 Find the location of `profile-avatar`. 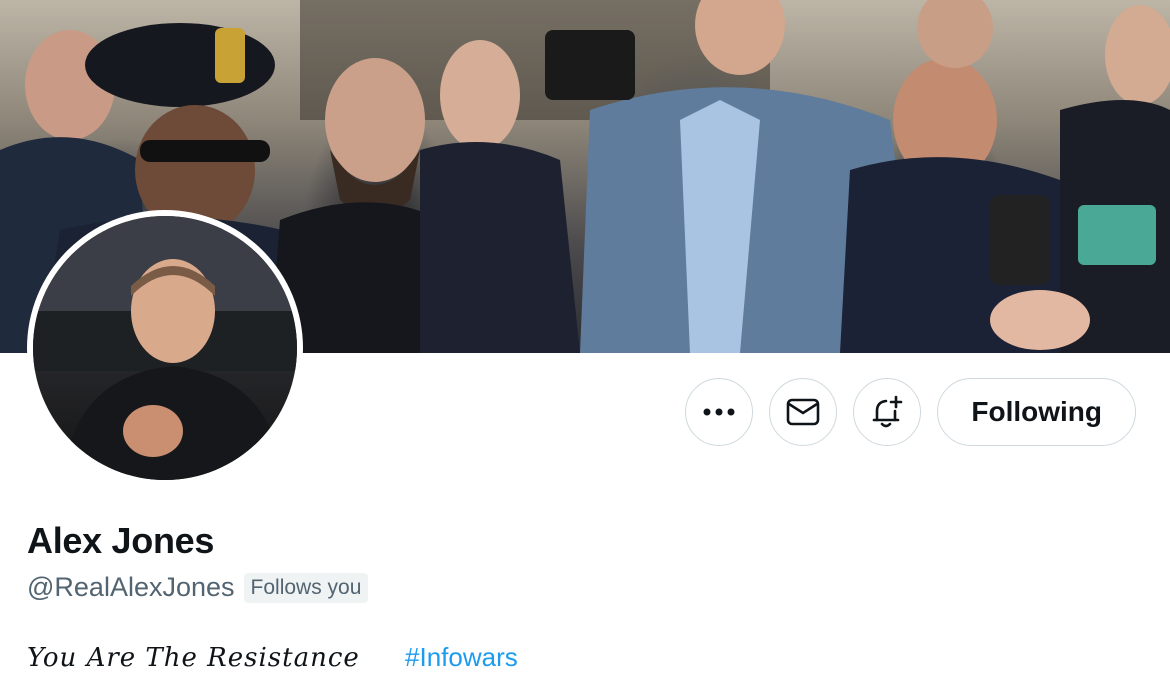

profile-avatar is located at coordinates (165, 348).